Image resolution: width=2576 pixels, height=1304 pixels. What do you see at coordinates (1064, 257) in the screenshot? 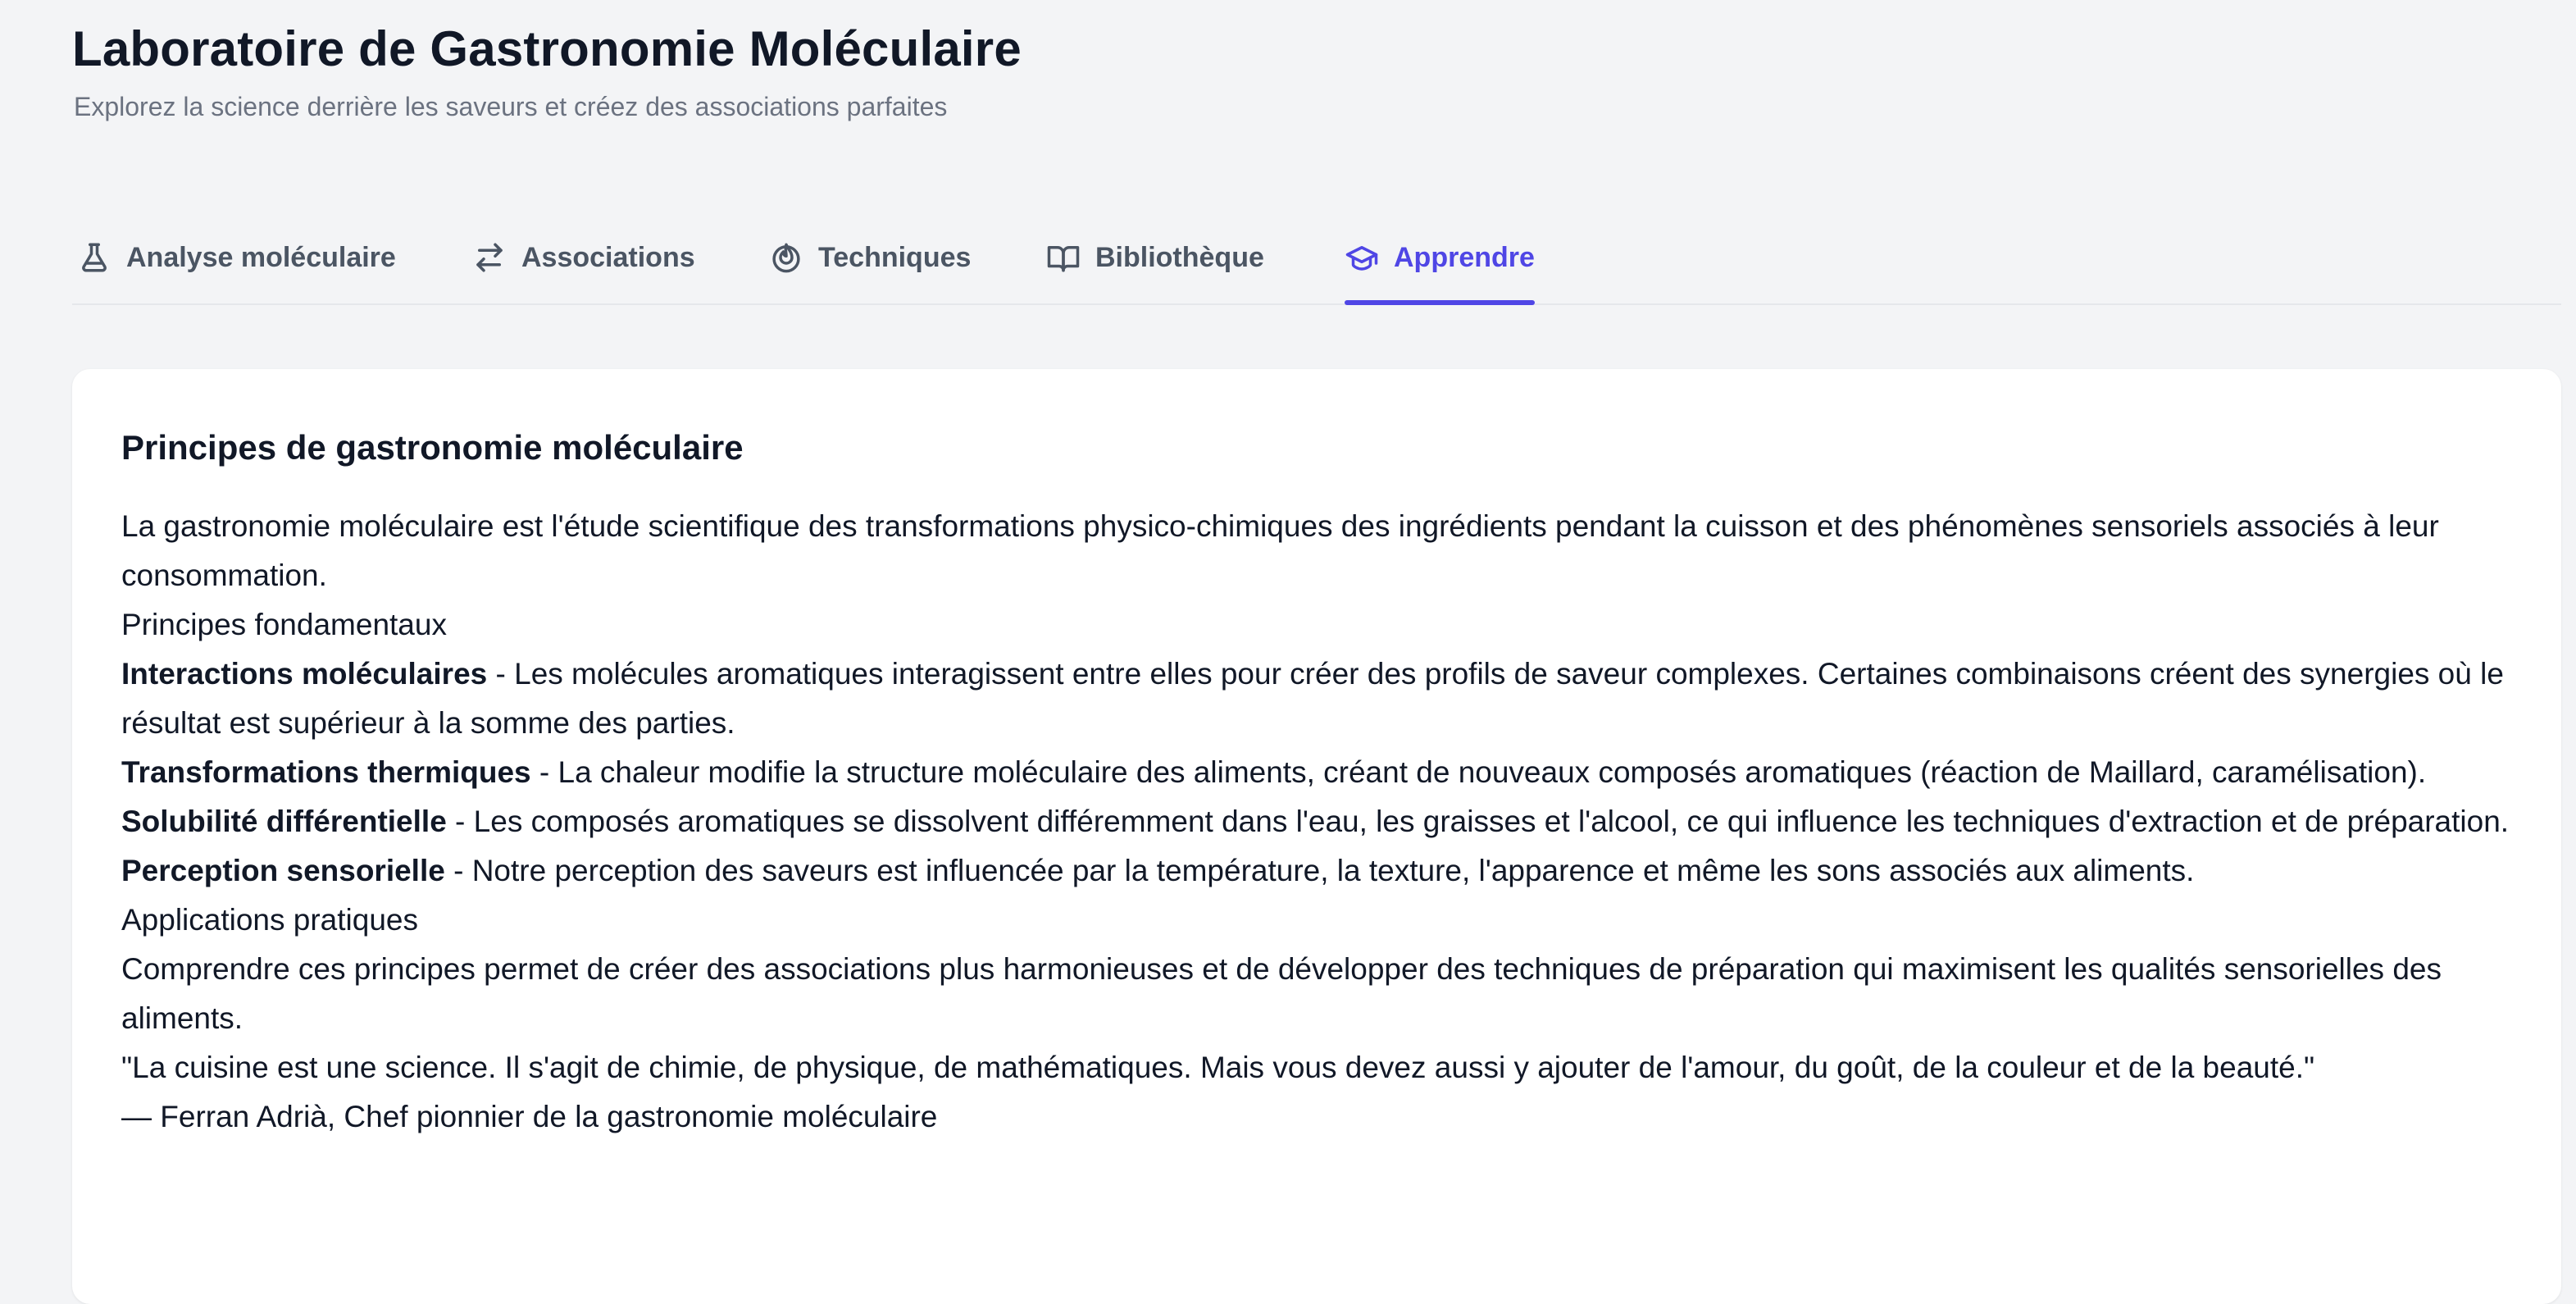
I see `book-icon` at bounding box center [1064, 257].